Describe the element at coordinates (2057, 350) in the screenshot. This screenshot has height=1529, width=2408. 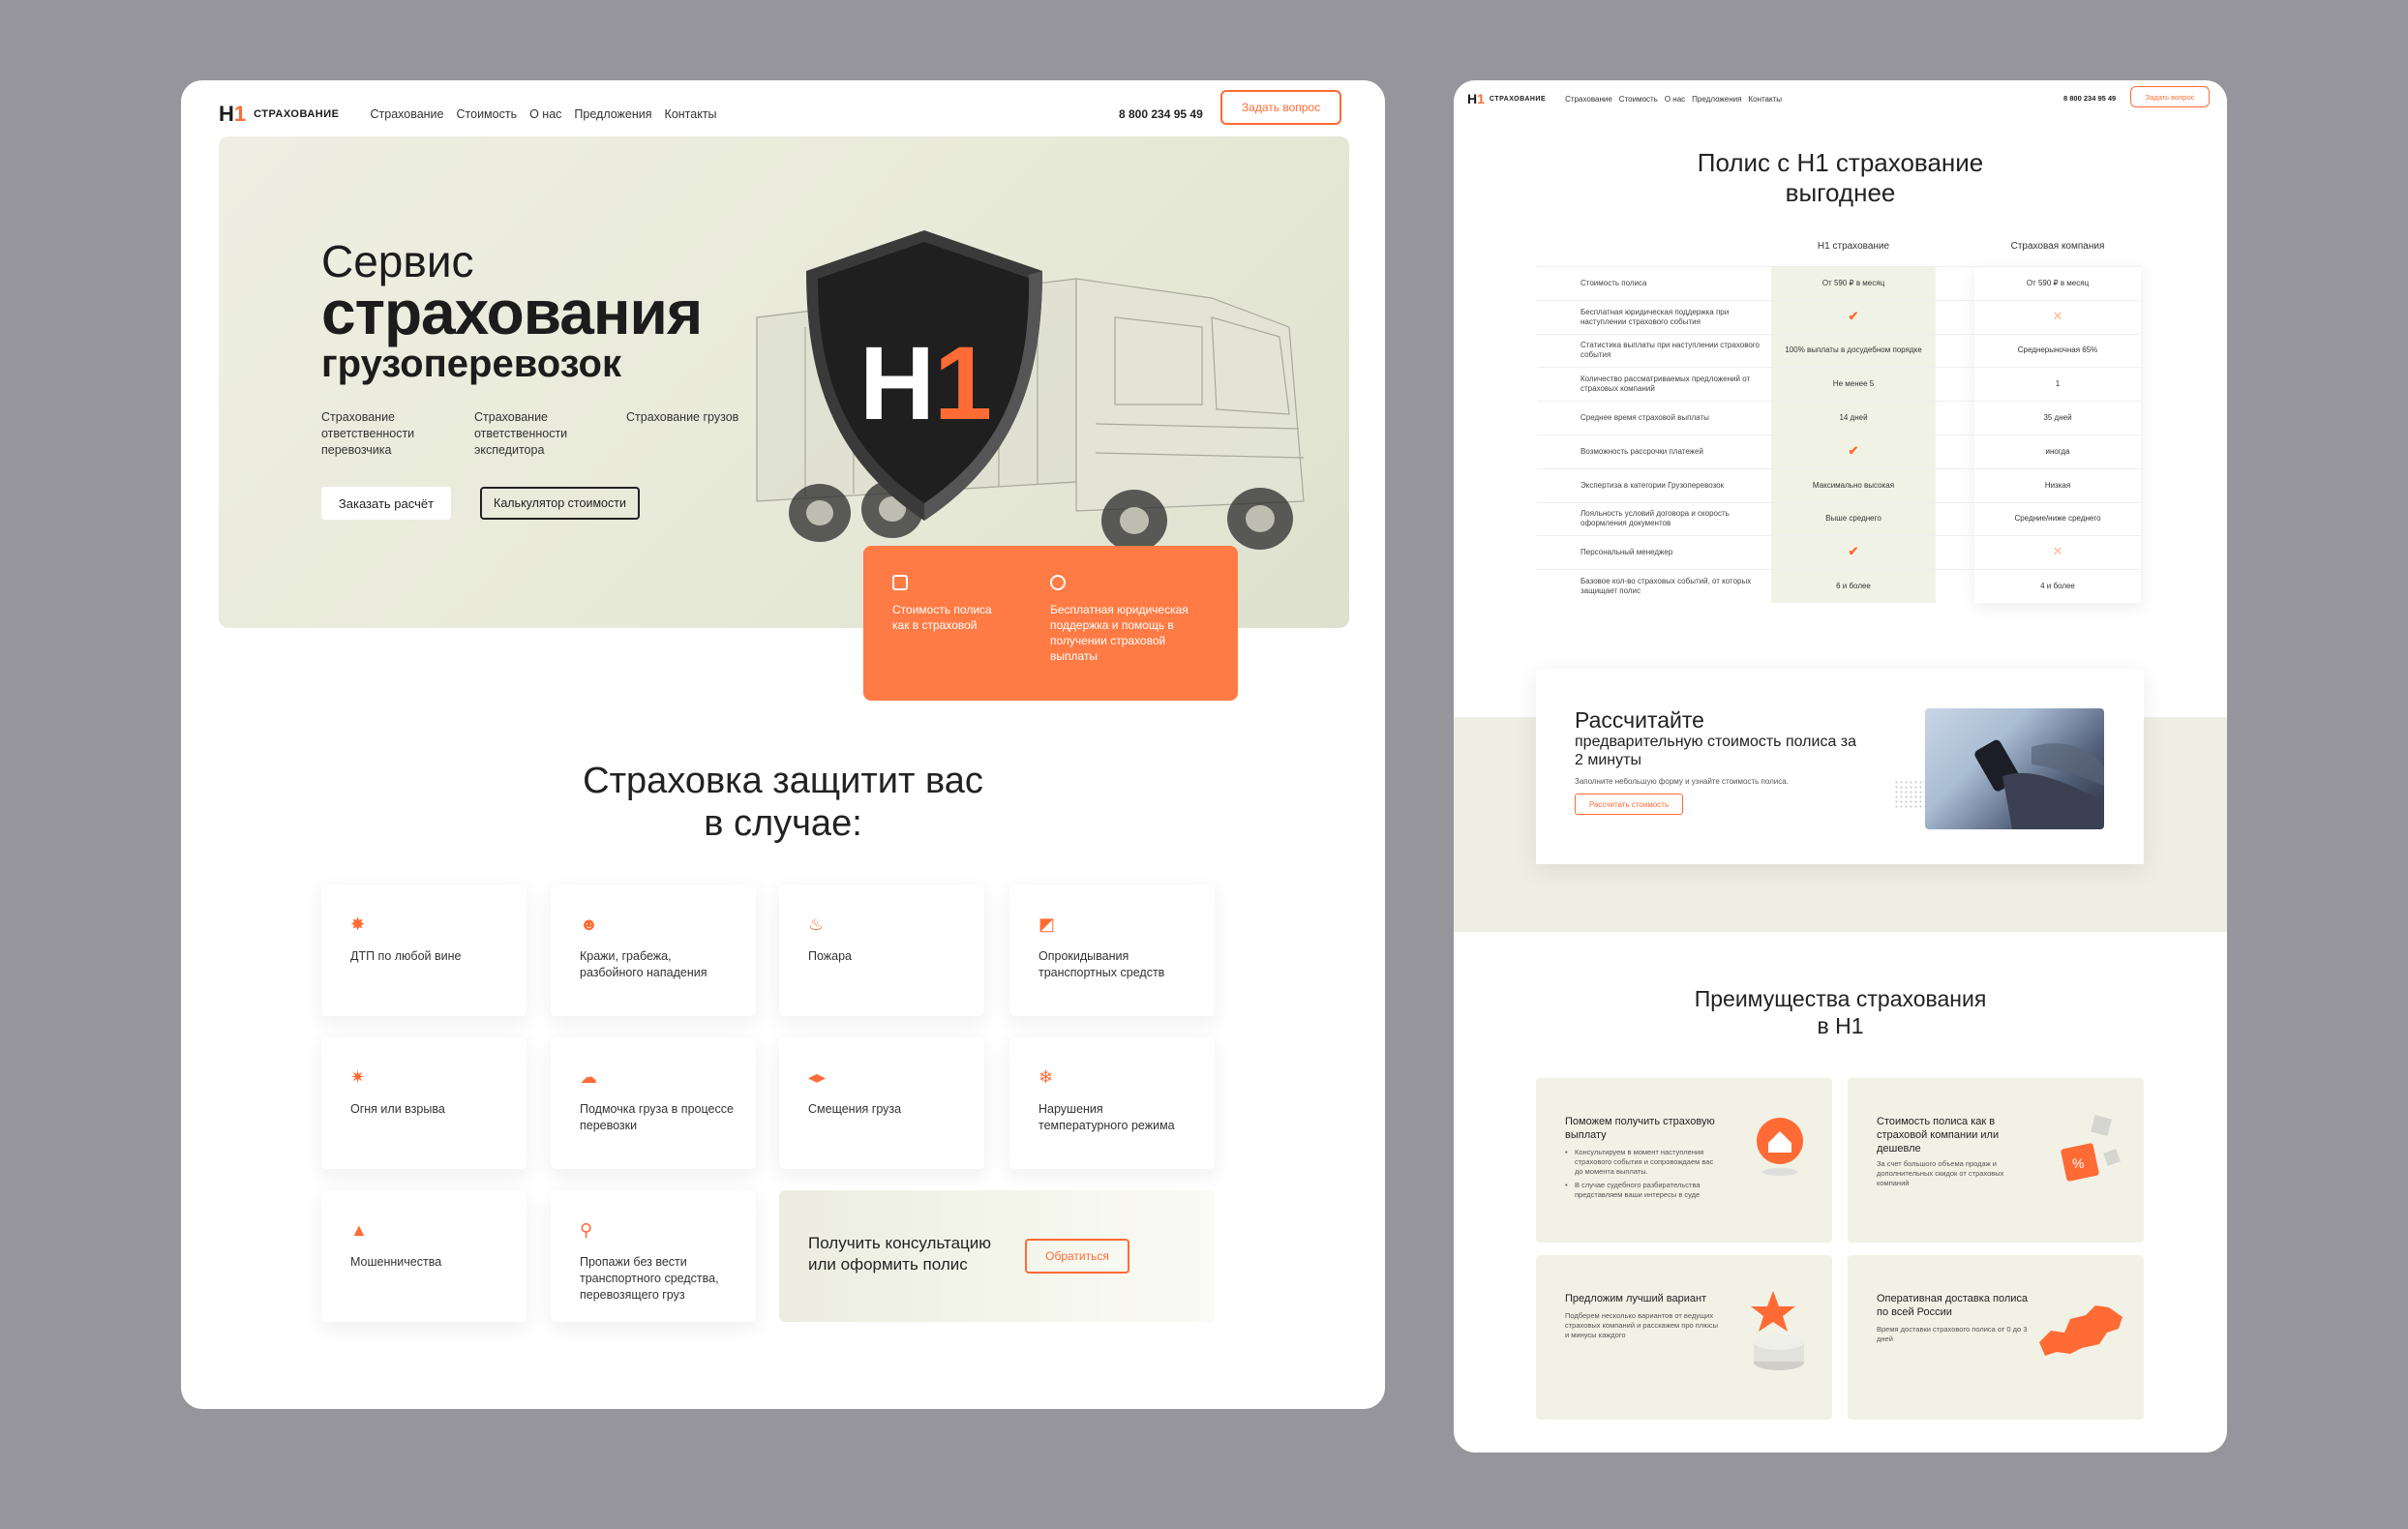
I see `row-value-company: Среднерыночная 65%` at that location.